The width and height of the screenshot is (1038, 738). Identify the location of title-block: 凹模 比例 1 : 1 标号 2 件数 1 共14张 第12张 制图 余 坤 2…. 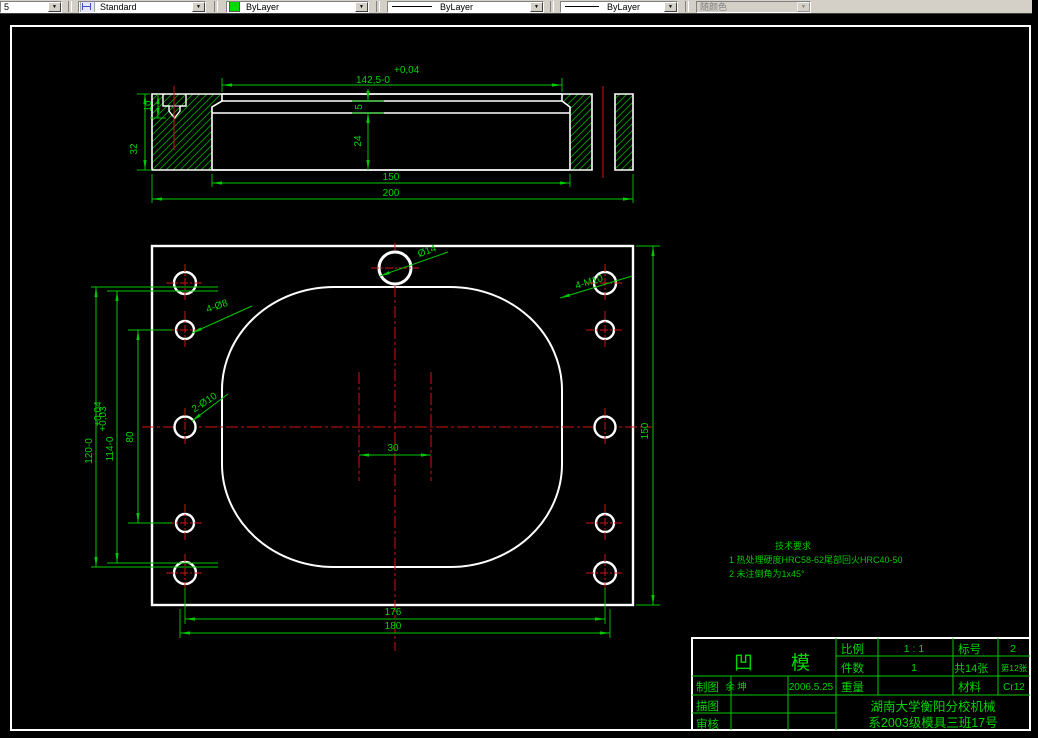
(860, 684).